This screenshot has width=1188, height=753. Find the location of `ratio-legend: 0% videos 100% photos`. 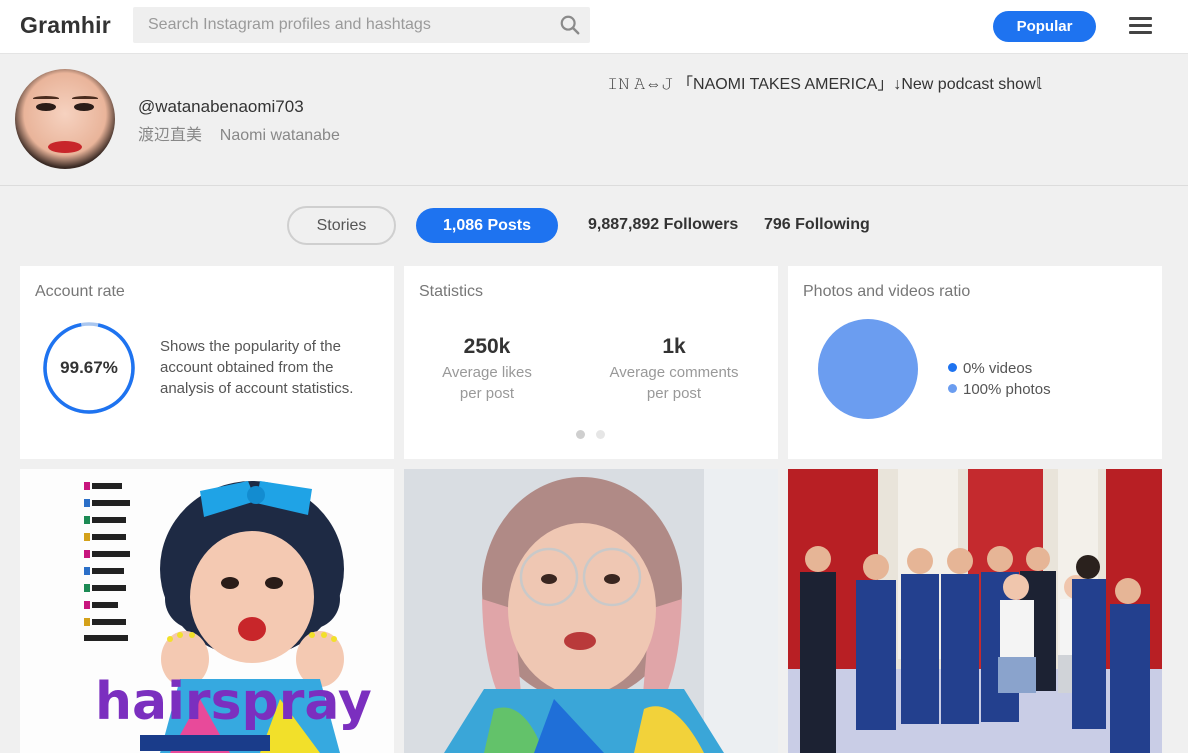

ratio-legend: 0% videos 100% photos is located at coordinates (999, 379).